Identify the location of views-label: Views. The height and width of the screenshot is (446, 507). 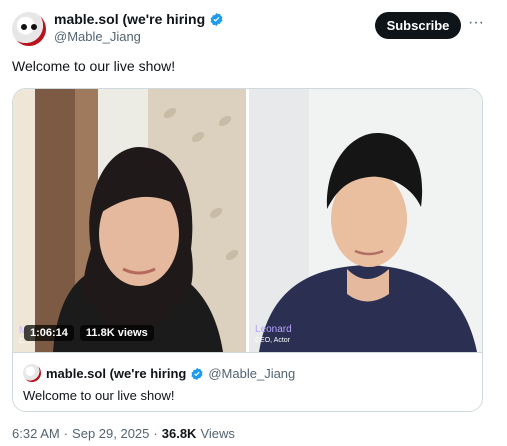
(217, 433).